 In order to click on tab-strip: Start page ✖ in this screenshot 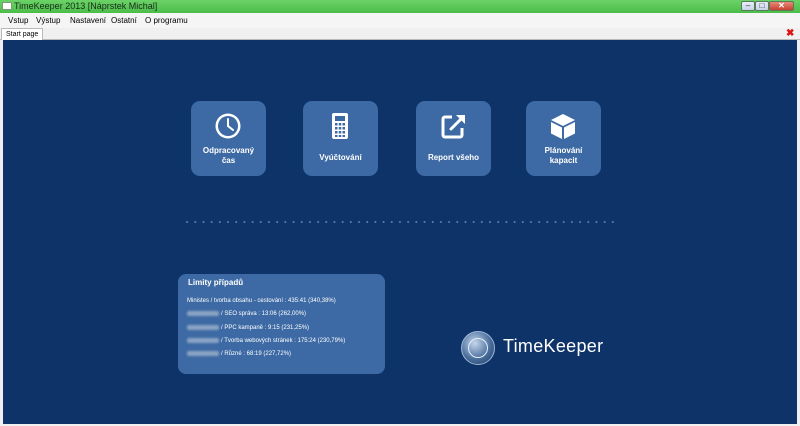, I will do `click(400, 34)`.